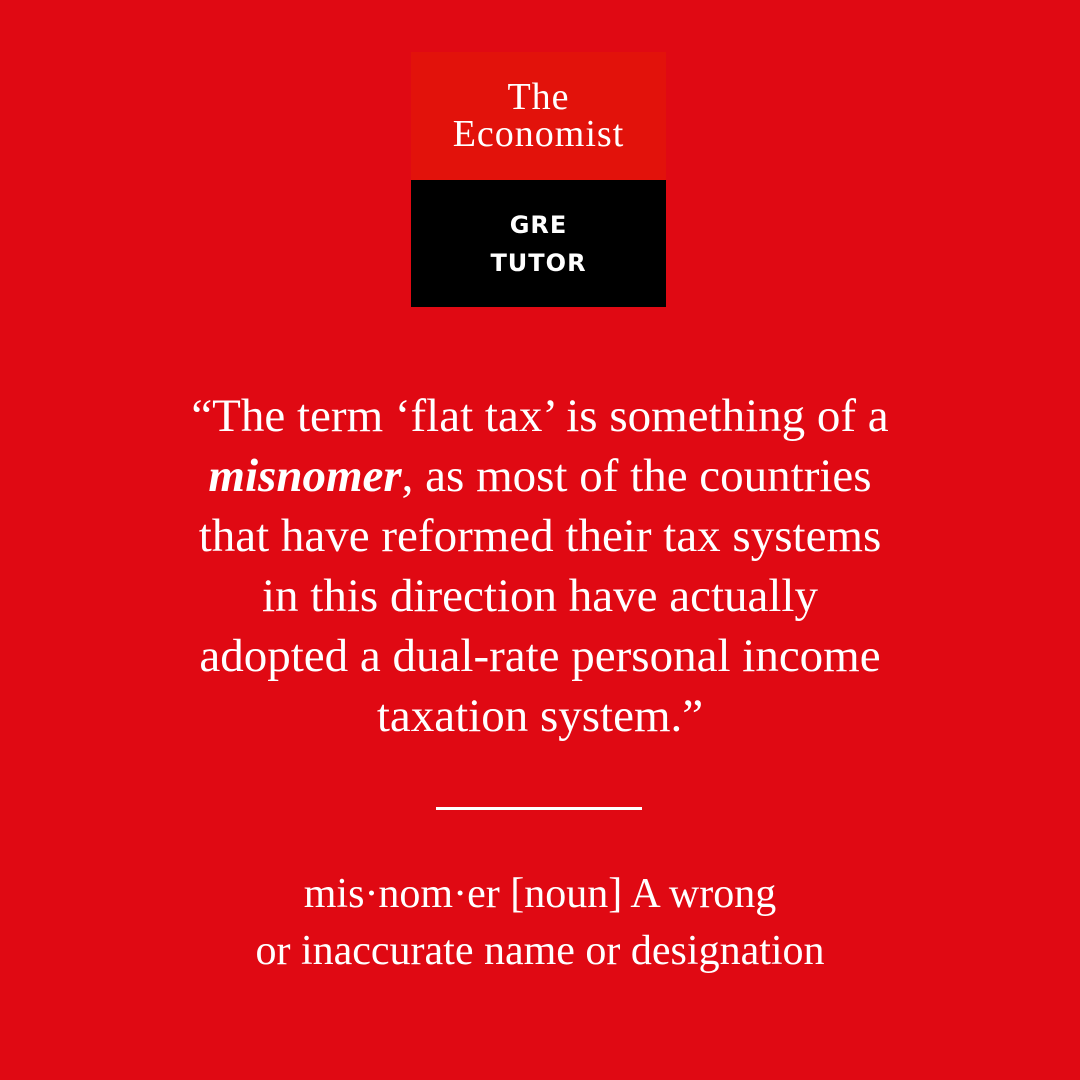  I want to click on quote-line-3: that have reformed their tax systems, so click(540, 536).